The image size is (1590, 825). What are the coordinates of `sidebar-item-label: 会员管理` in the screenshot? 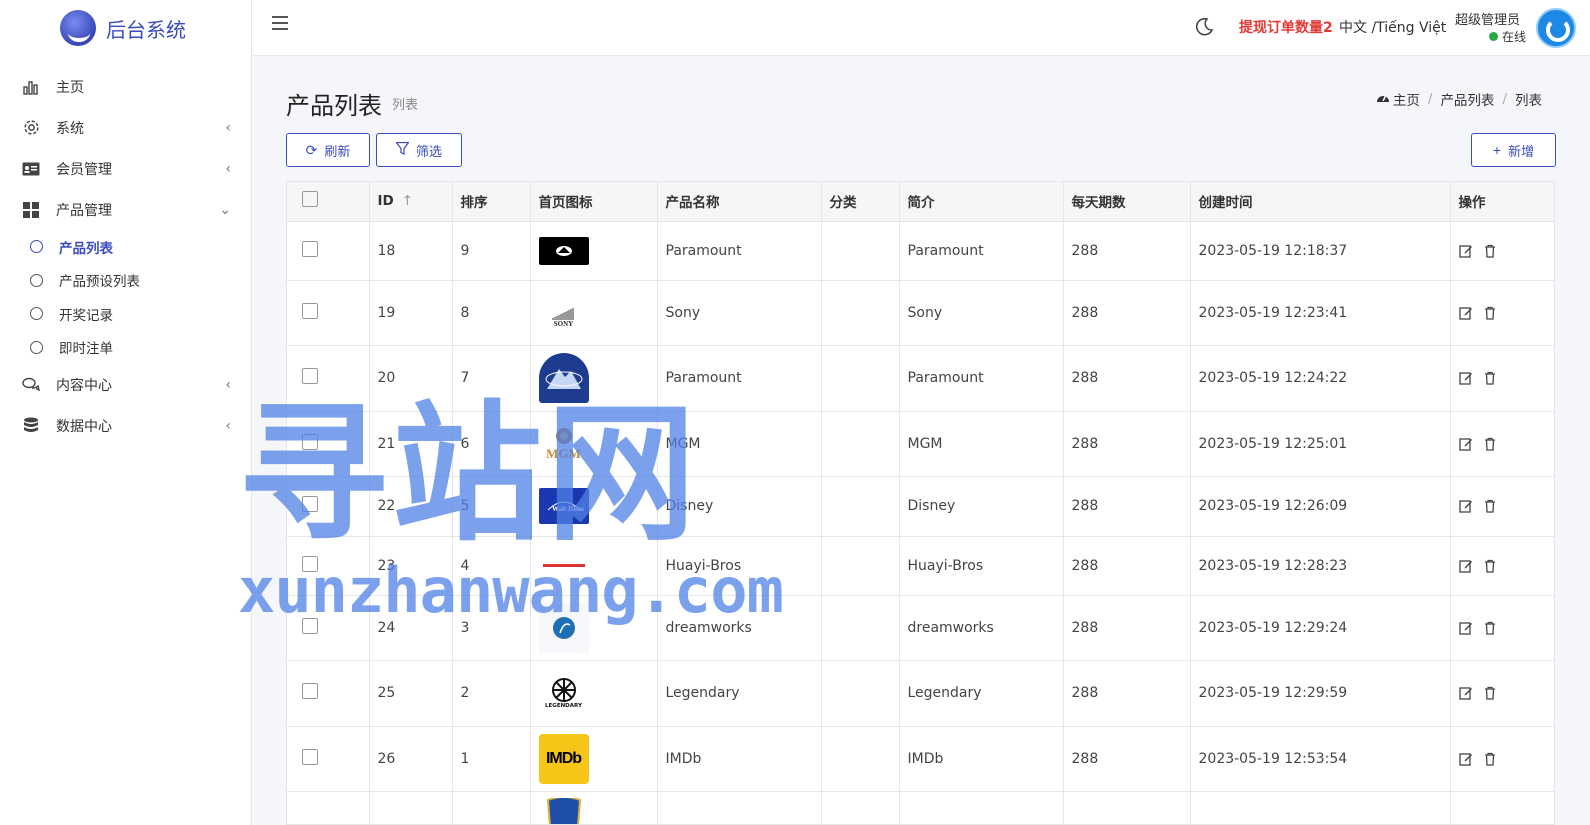 It's located at (84, 169).